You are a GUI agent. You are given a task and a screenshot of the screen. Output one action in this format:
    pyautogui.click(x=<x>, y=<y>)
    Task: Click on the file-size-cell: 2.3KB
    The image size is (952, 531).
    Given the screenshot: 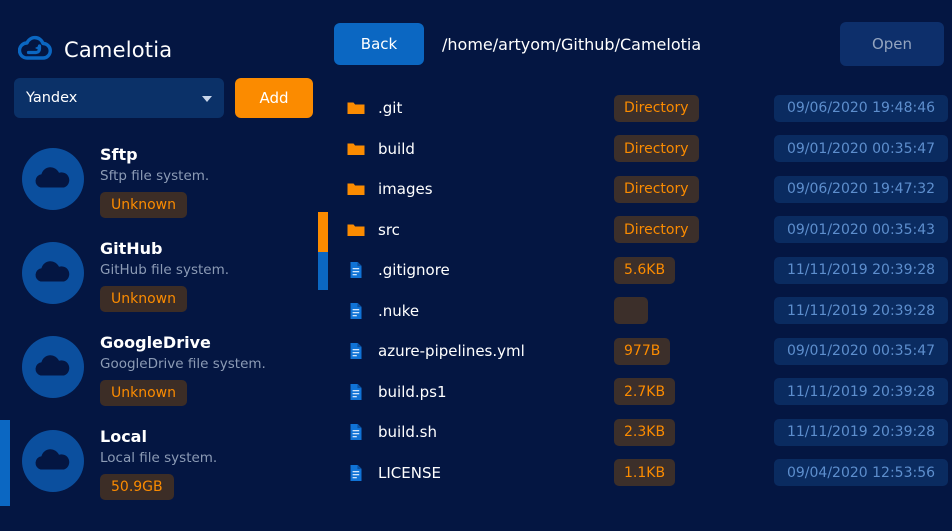 What is the action you would take?
    pyautogui.click(x=694, y=432)
    